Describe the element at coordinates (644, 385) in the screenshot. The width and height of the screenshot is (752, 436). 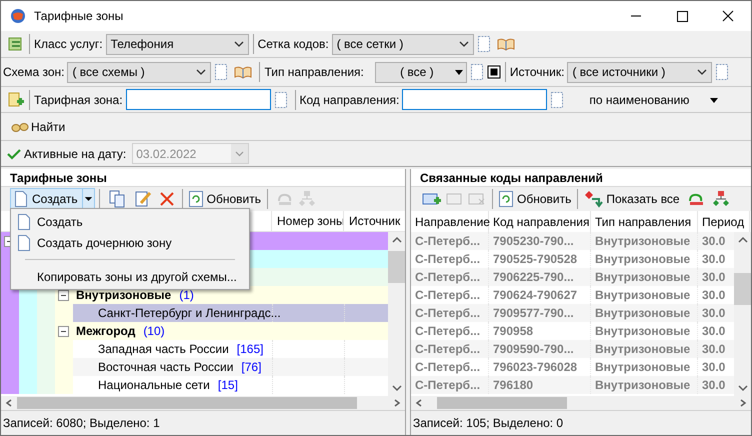
I see `table-cell: Внутризоновые` at that location.